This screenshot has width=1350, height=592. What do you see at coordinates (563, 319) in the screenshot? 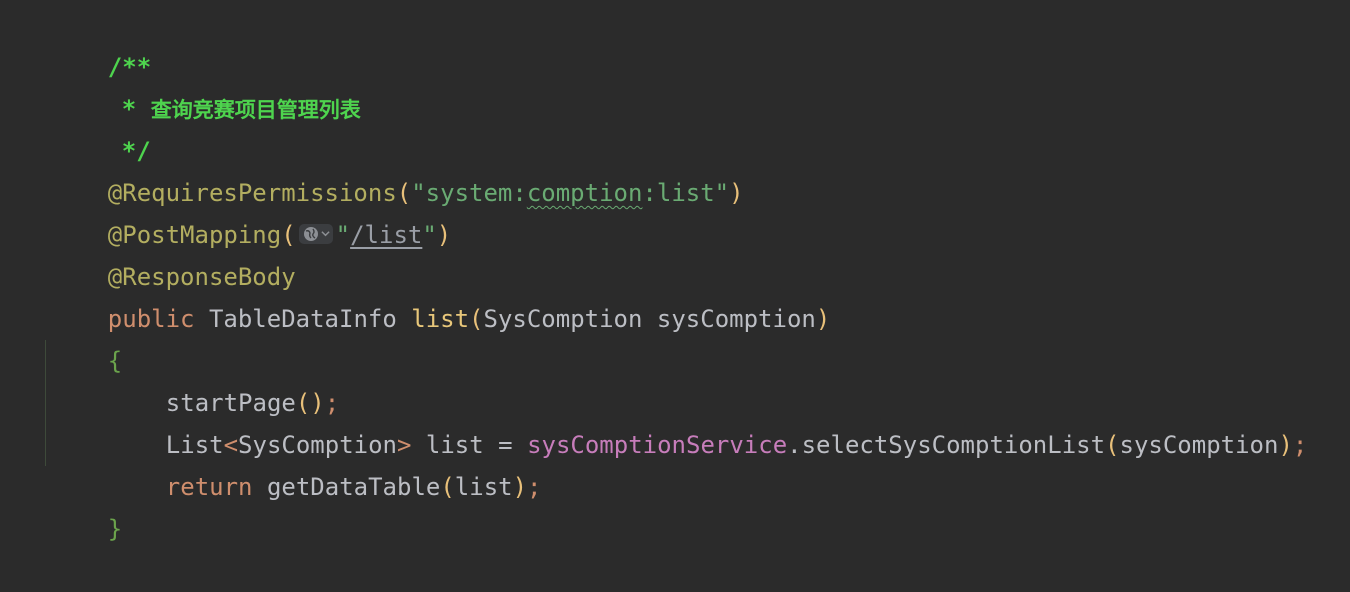
I see `param-type: SysComption` at bounding box center [563, 319].